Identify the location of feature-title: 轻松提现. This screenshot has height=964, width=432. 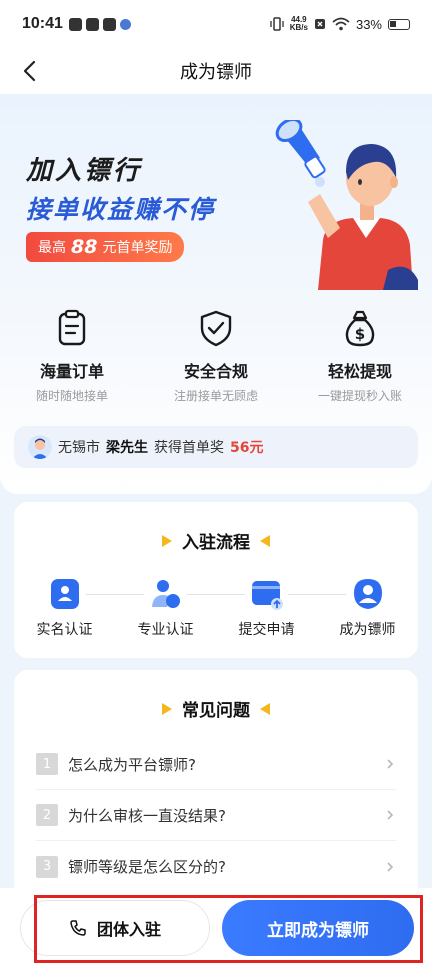
(359, 371).